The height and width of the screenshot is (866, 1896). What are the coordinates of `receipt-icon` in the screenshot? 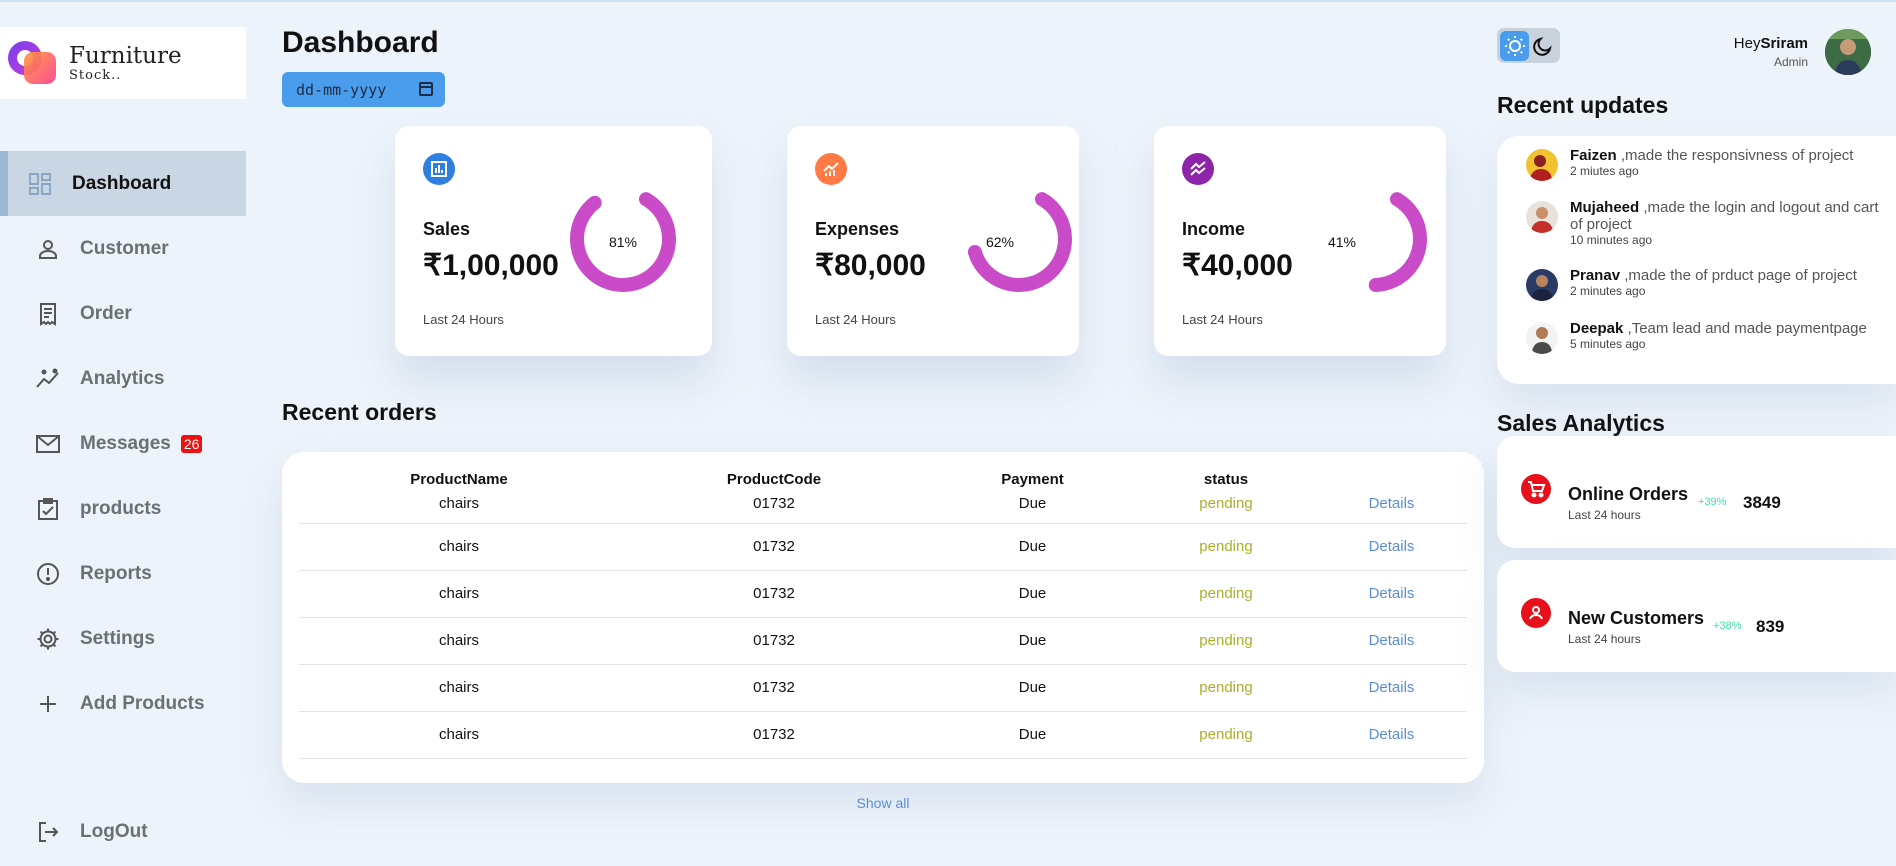 It's located at (48, 314).